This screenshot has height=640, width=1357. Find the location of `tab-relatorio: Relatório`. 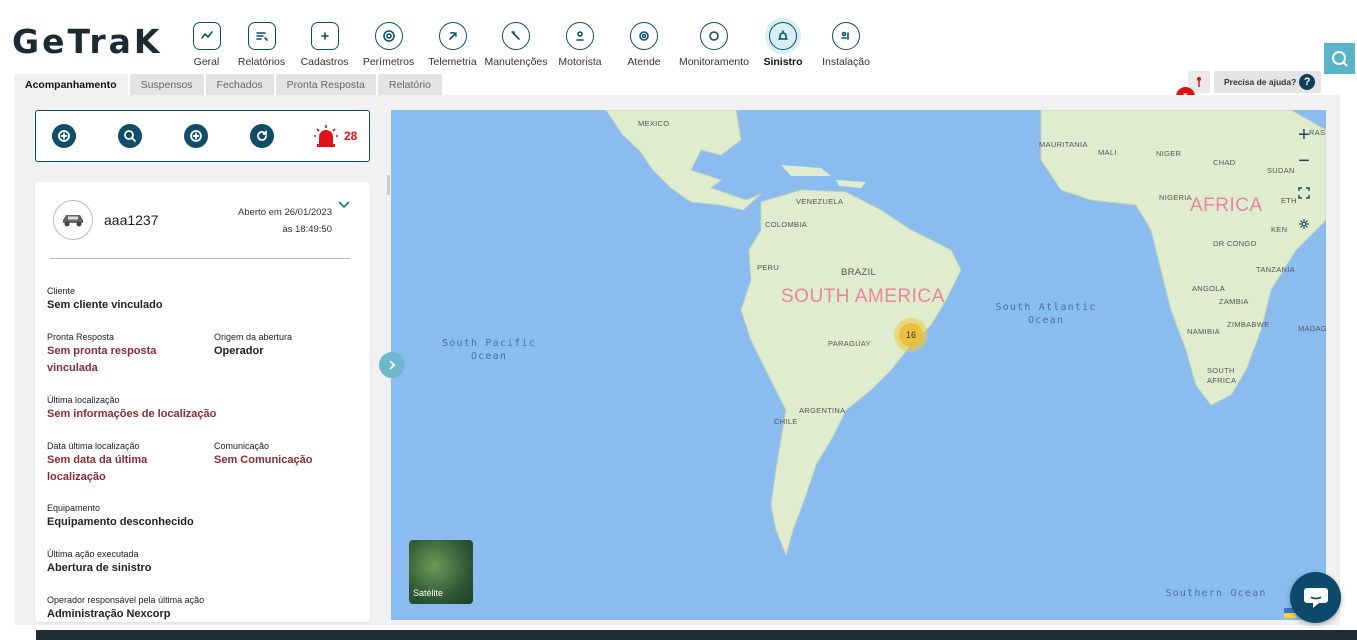

tab-relatorio: Relatório is located at coordinates (409, 84).